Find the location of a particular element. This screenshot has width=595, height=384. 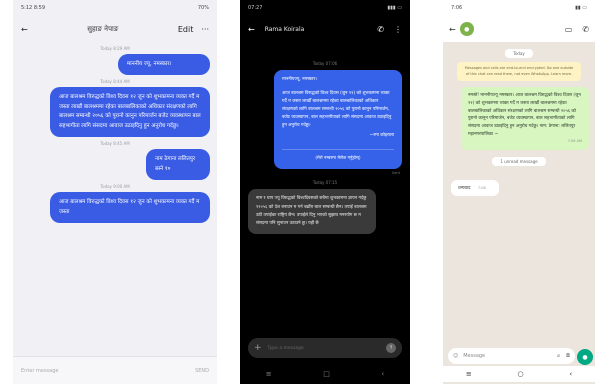

message-cta: (मेरो नम्बरमा मेसेज गर्नुहोस्) is located at coordinates (338, 156).